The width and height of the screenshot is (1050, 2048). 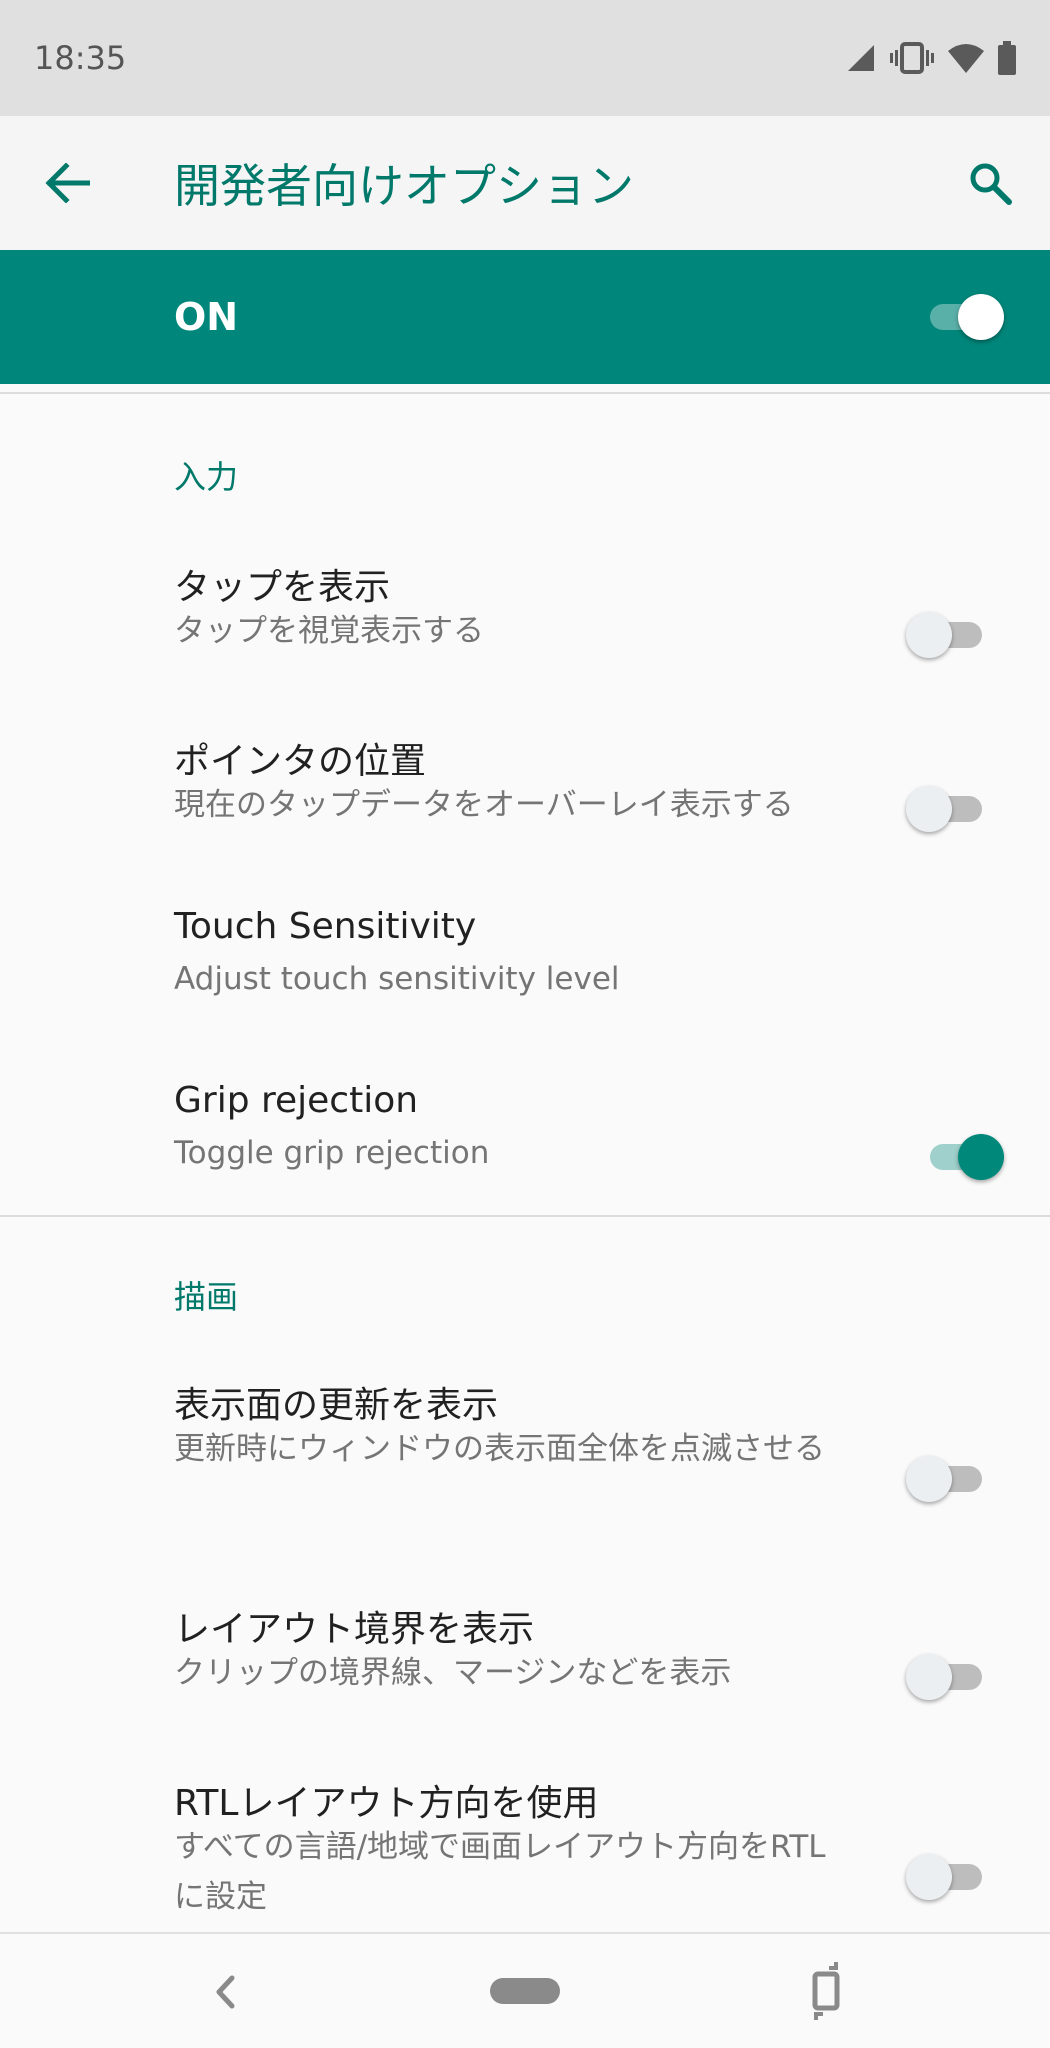 I want to click on nav-home-button, so click(x=525, y=1991).